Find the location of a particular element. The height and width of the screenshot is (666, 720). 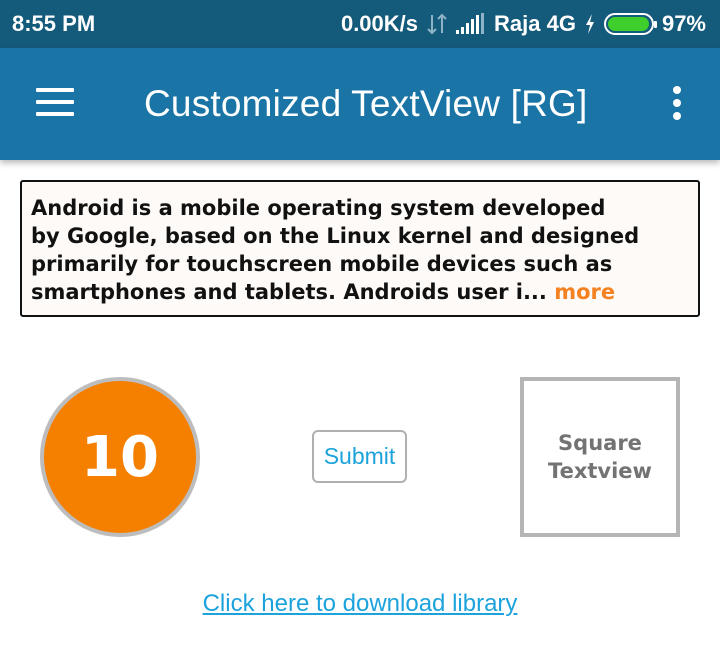

status-bar: 8:55 PM 0.00K/s Raja 4G 97% is located at coordinates (360, 24).